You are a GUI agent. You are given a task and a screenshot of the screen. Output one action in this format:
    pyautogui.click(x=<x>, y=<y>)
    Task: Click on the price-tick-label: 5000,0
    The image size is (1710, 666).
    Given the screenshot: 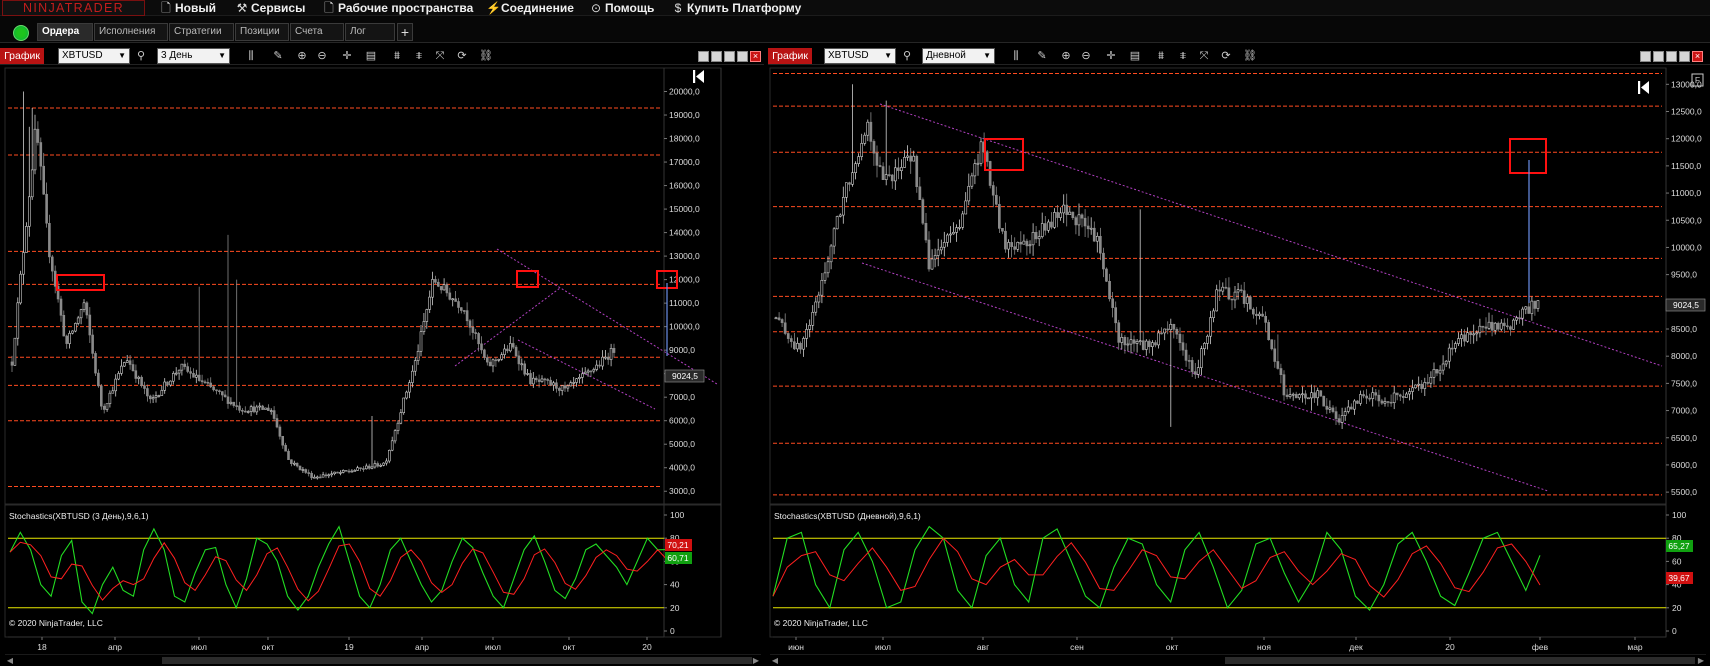 What is the action you would take?
    pyautogui.click(x=682, y=444)
    